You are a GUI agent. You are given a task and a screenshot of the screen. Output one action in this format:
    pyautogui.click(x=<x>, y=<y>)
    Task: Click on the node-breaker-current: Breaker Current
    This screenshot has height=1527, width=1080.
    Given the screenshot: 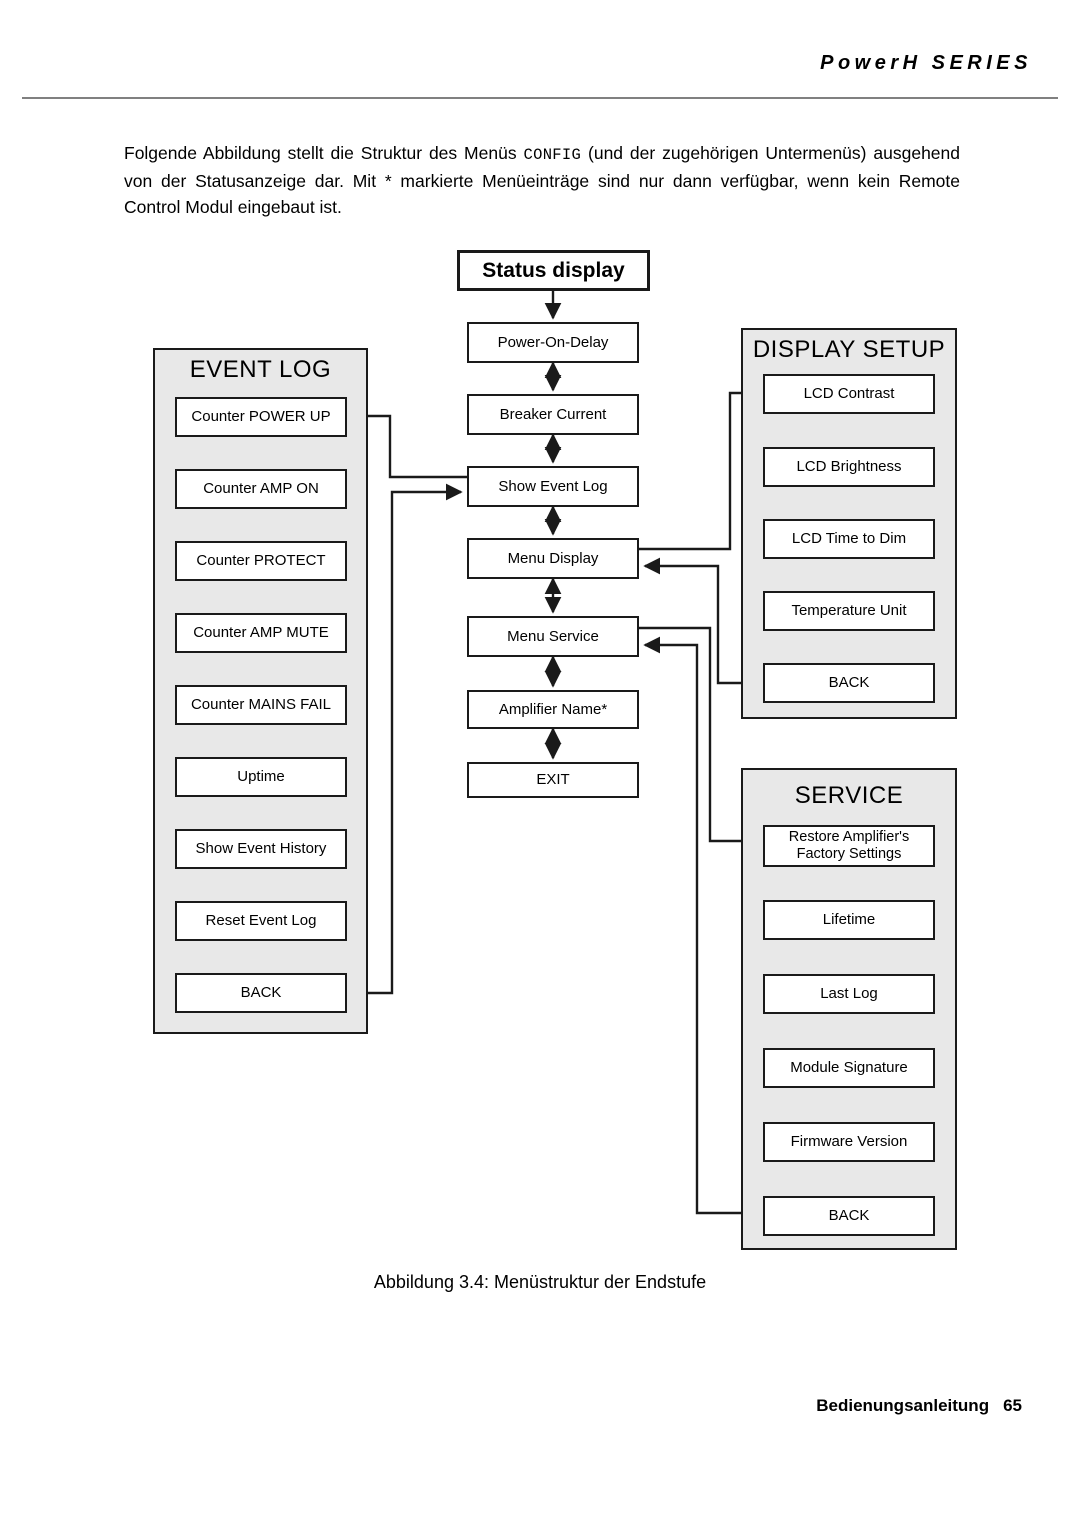 What is the action you would take?
    pyautogui.click(x=553, y=414)
    